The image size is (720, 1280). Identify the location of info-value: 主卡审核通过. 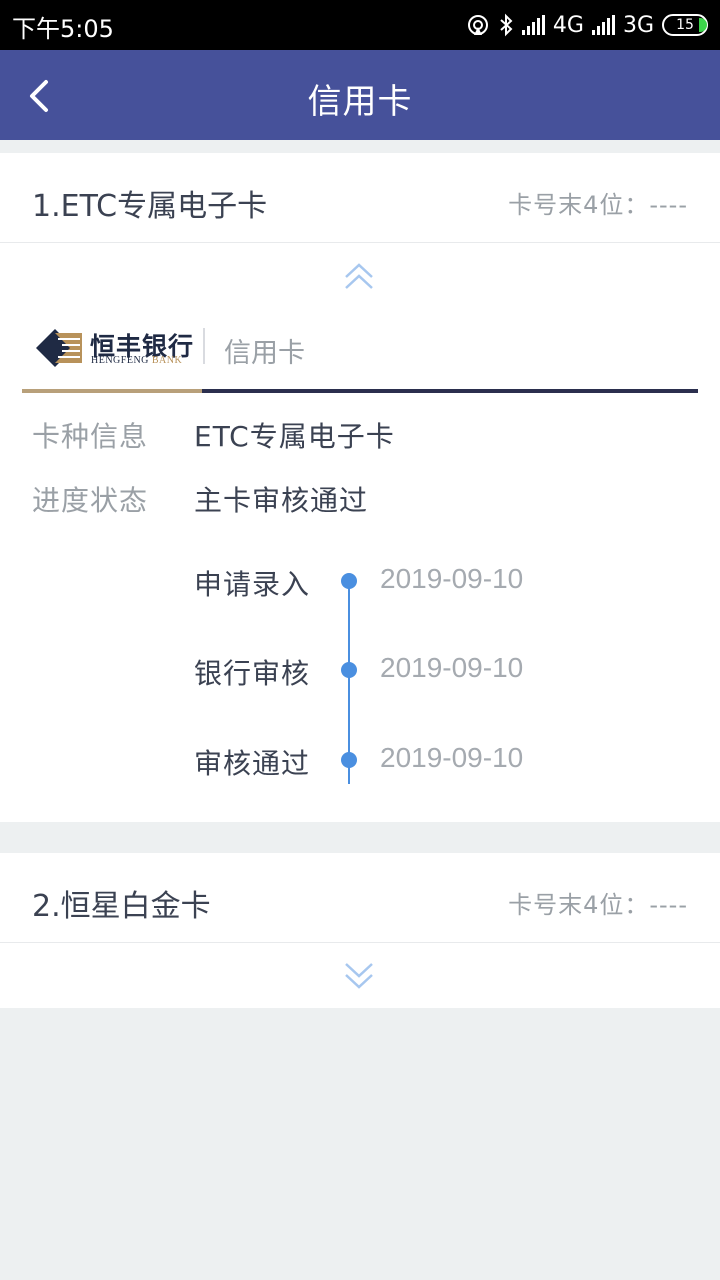
(281, 500).